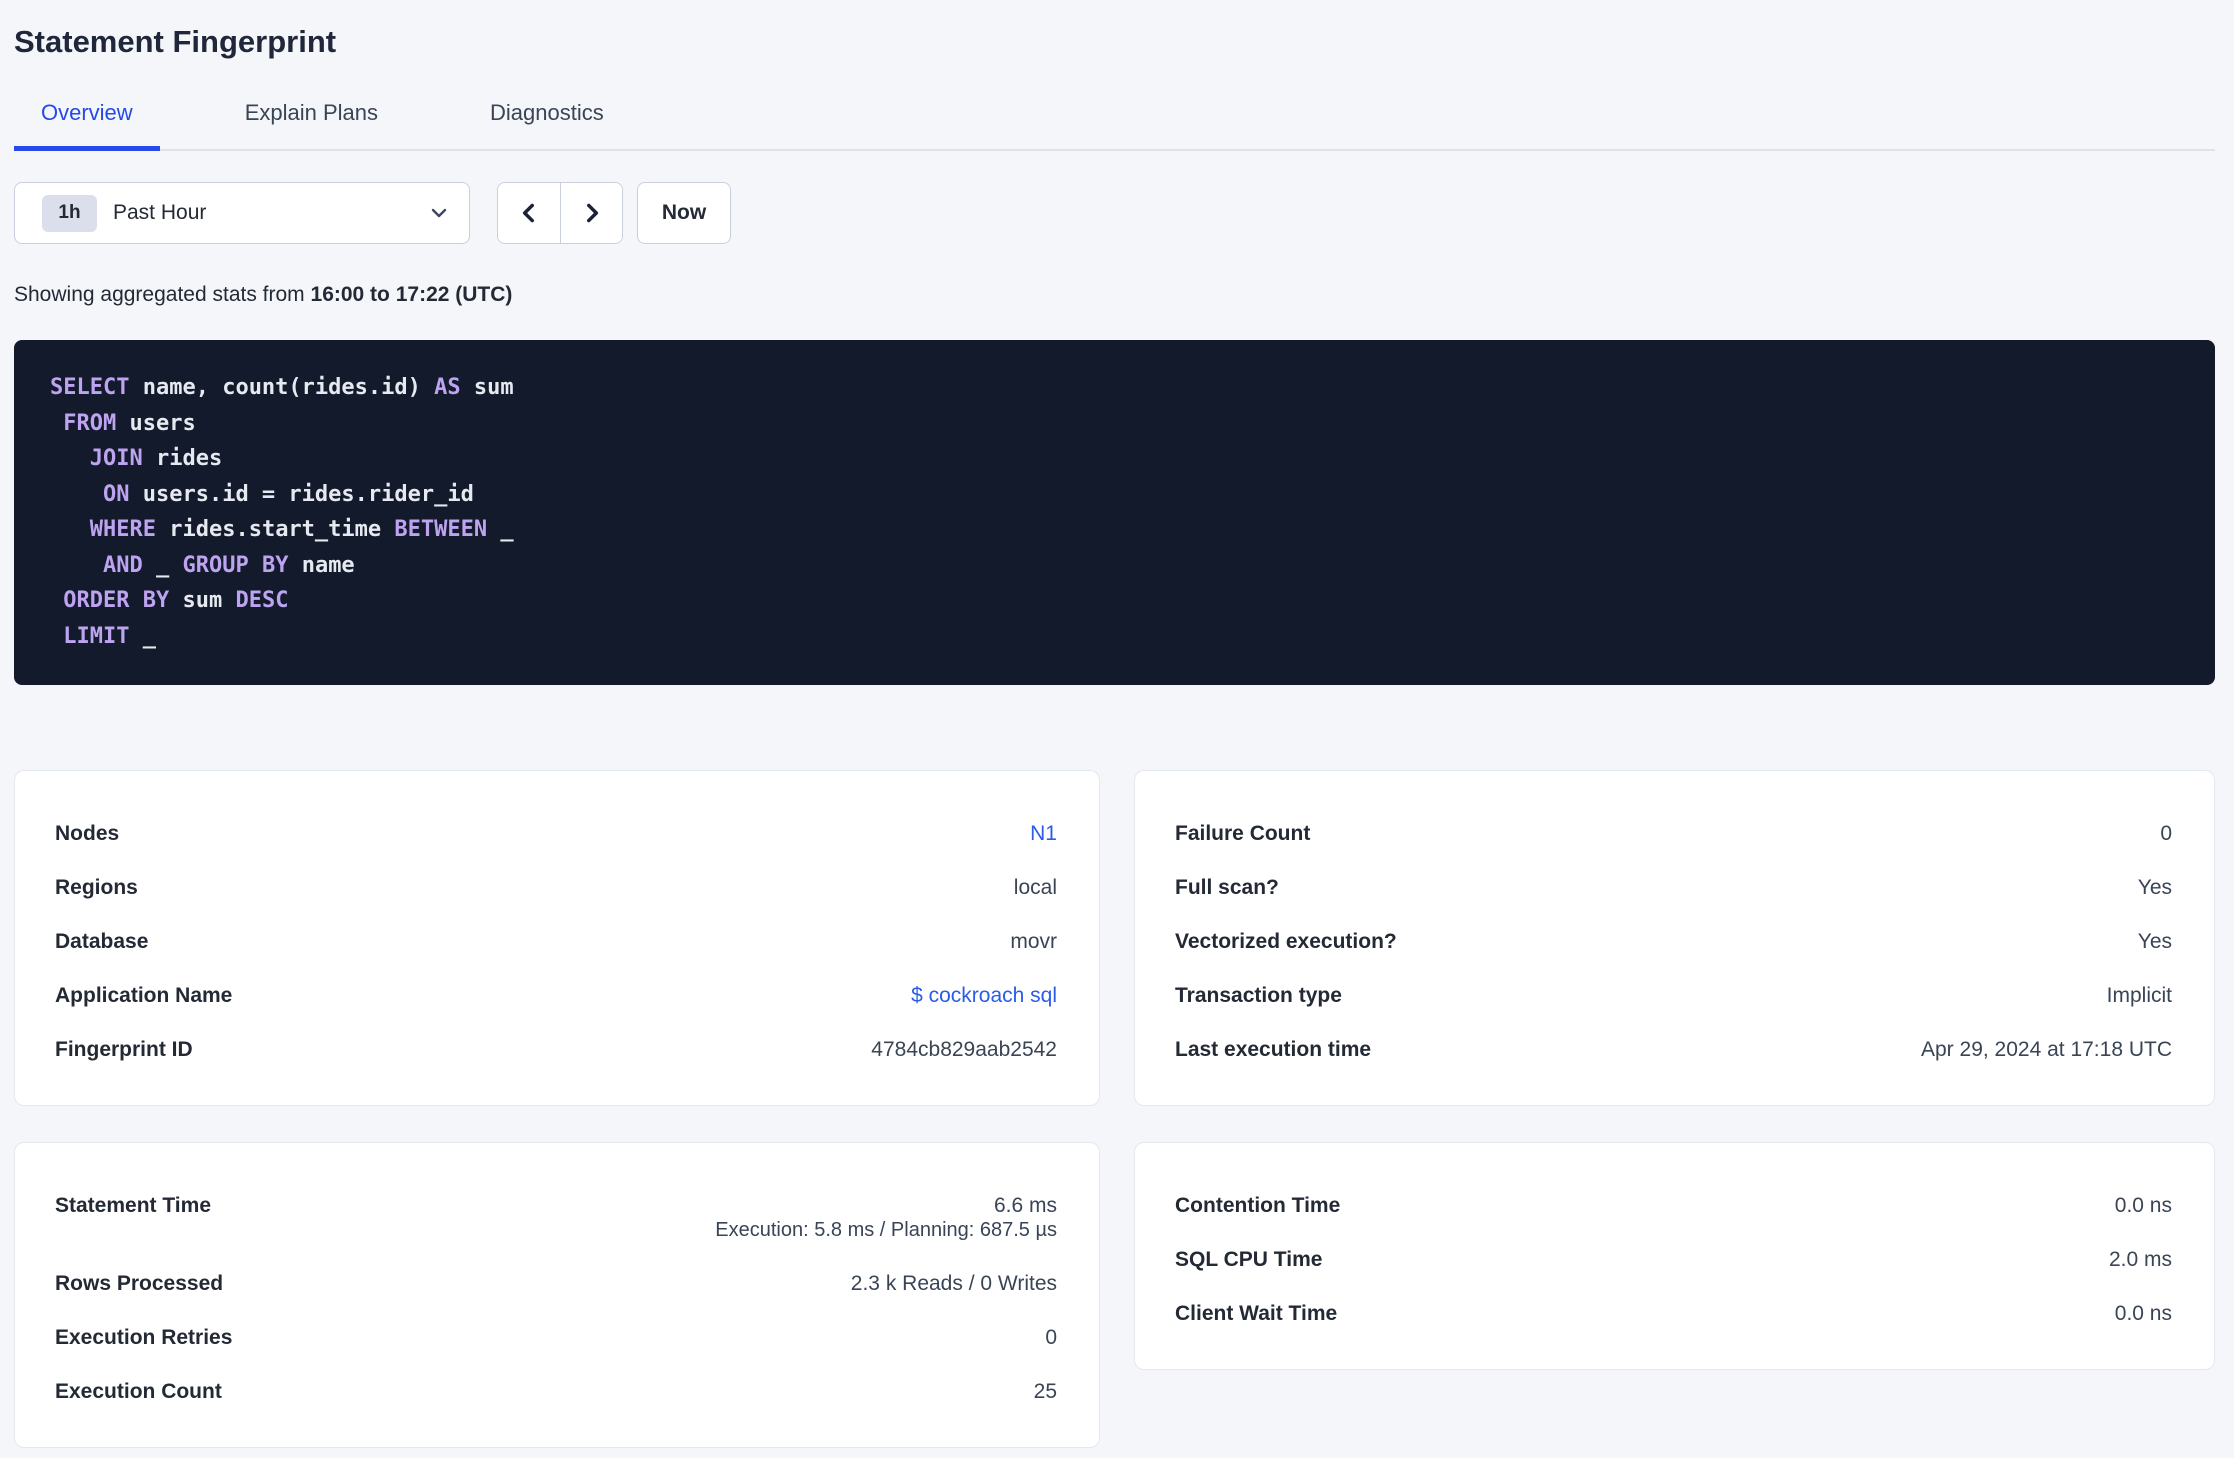 Image resolution: width=2234 pixels, height=1458 pixels. What do you see at coordinates (684, 213) in the screenshot?
I see `now-button: Now` at bounding box center [684, 213].